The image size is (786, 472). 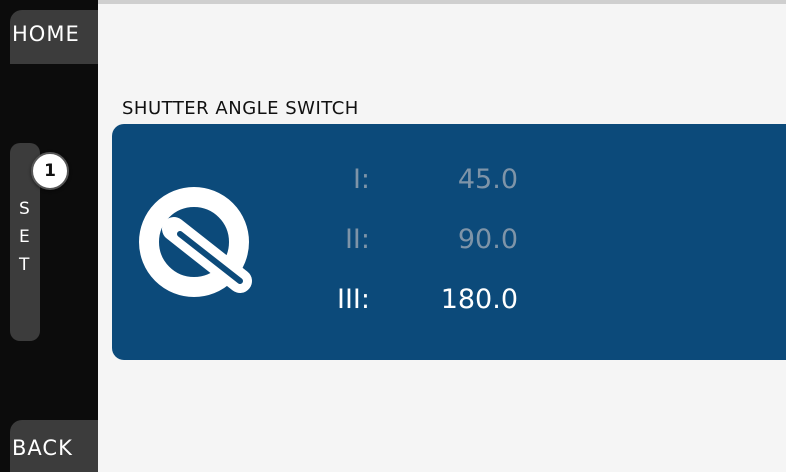 I want to click on page-title: SHUTTER ANGLE SWITCH, so click(x=240, y=108).